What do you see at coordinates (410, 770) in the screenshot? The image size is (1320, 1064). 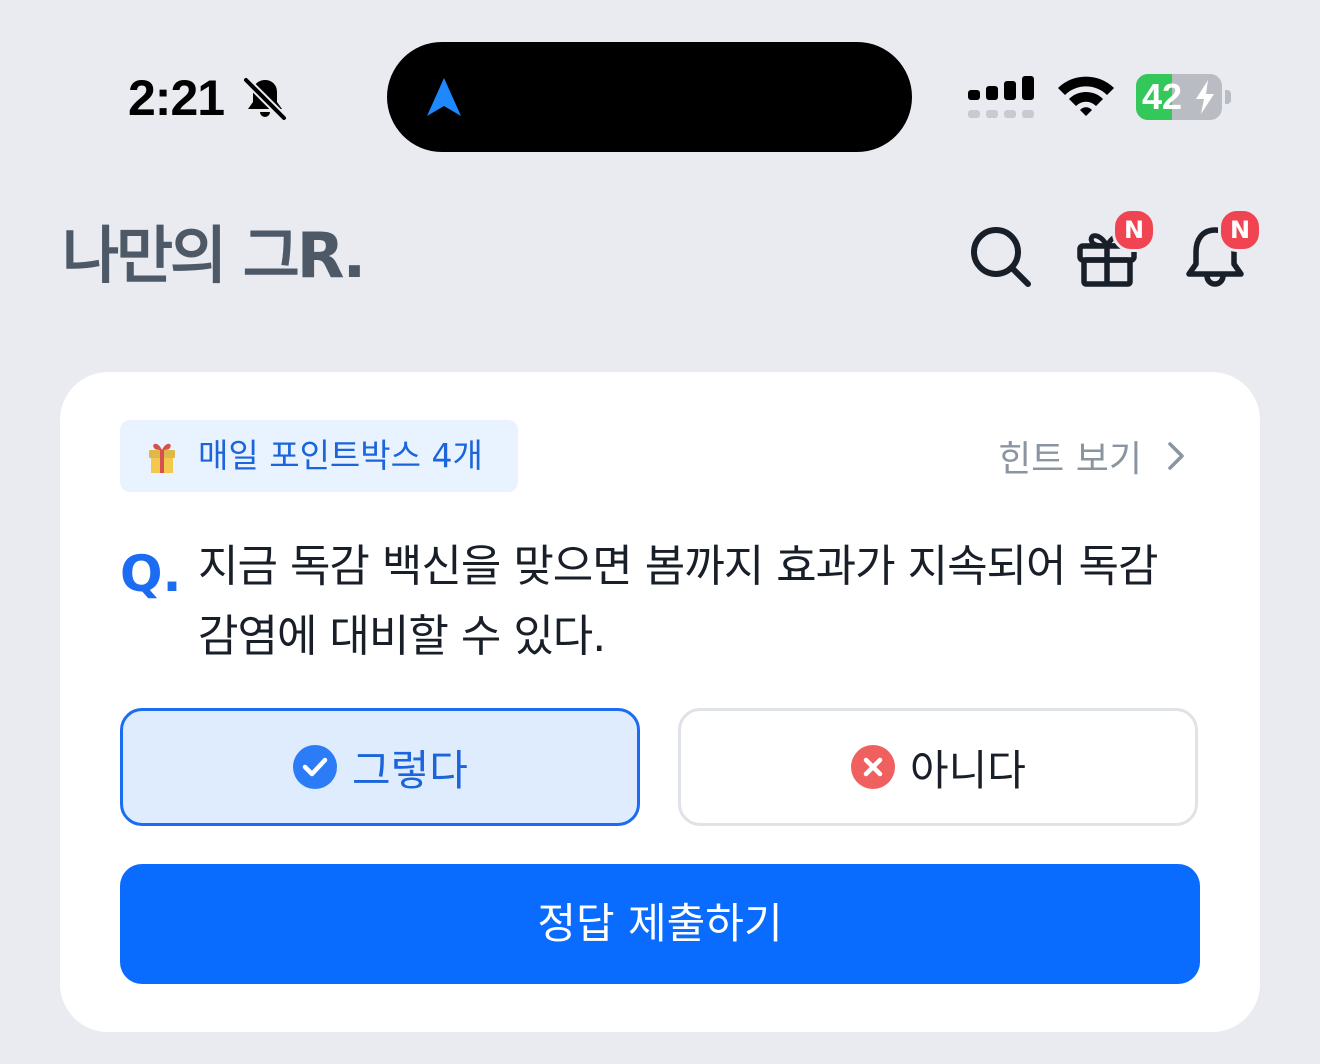 I see `option-yes-label: 그렇다` at bounding box center [410, 770].